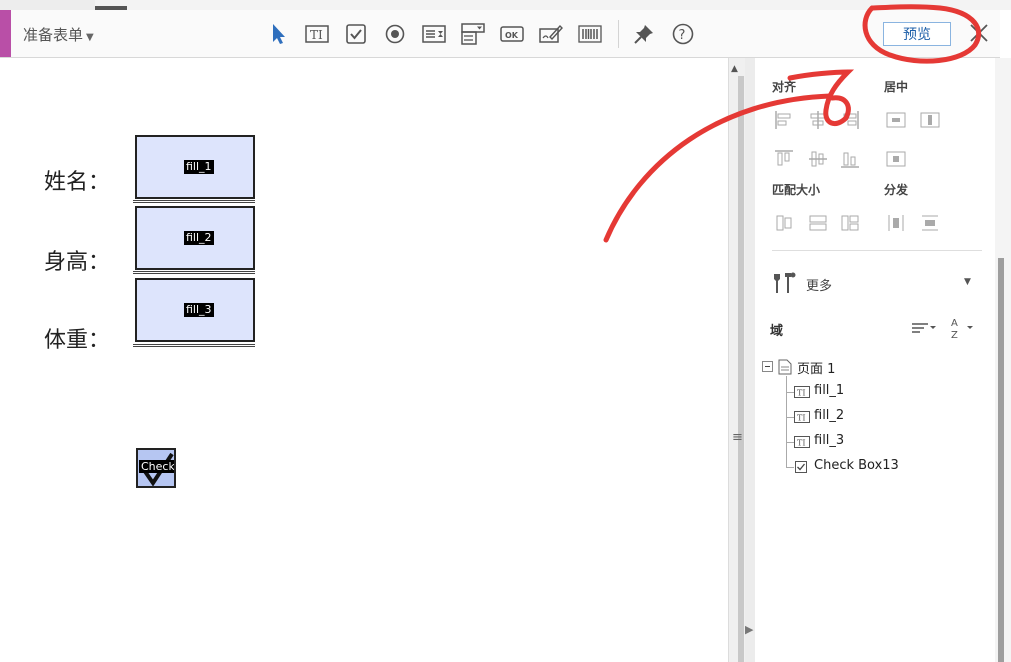 Image resolution: width=1011 pixels, height=662 pixels. Describe the element at coordinates (199, 310) in the screenshot. I see `field-name-tag: fill_3` at that location.